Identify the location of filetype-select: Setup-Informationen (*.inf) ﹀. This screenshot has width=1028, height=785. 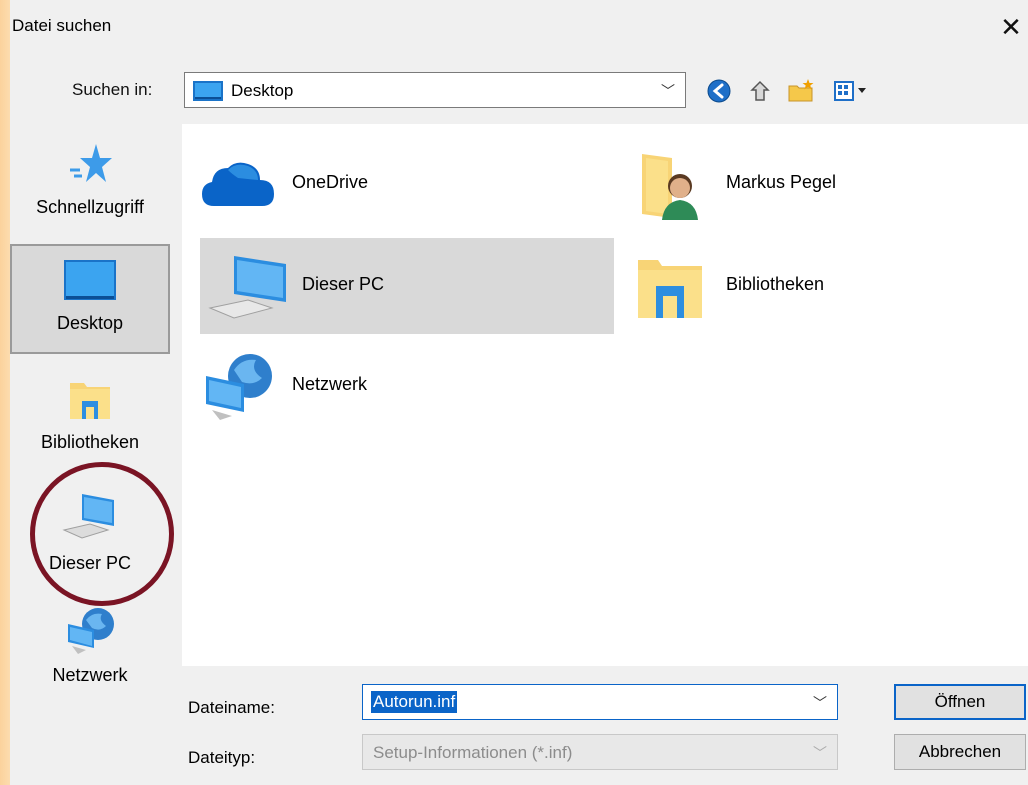
(600, 752).